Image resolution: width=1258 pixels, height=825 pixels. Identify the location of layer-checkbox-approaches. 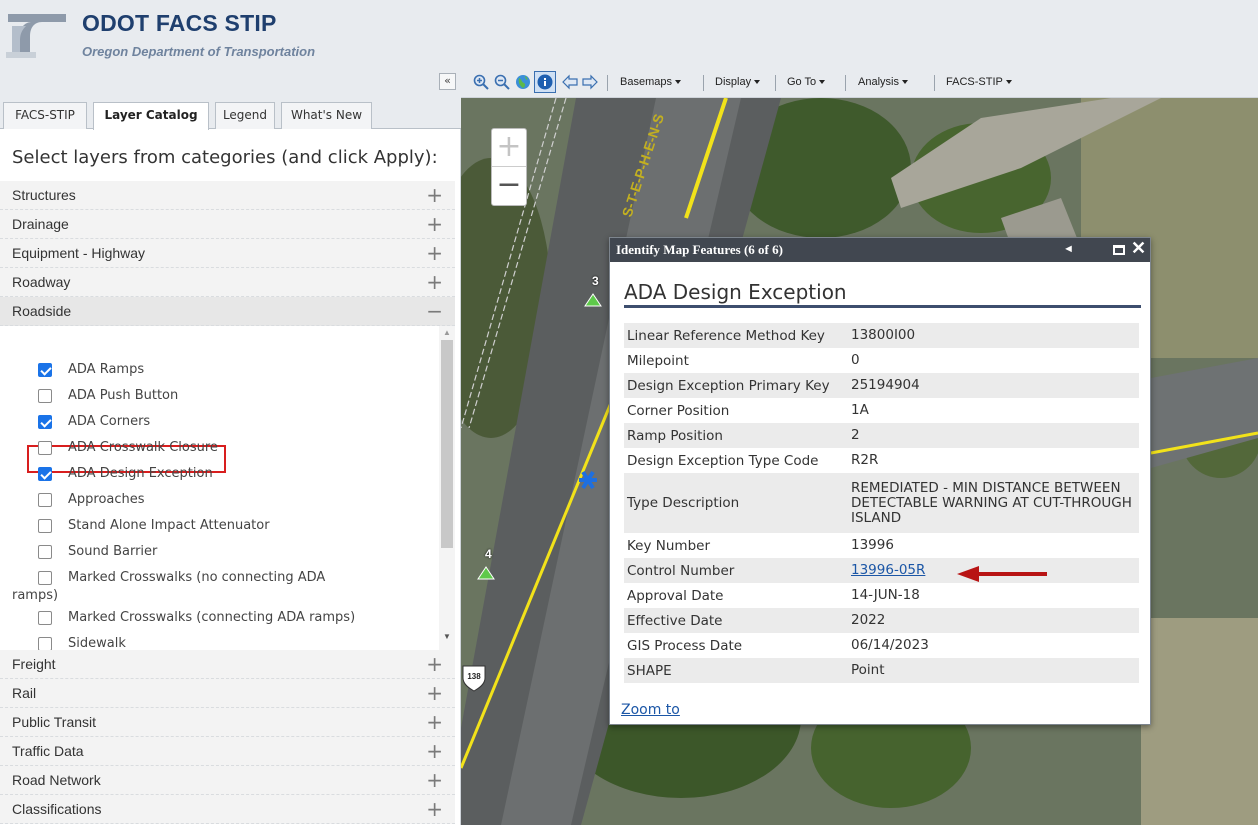
(45, 500).